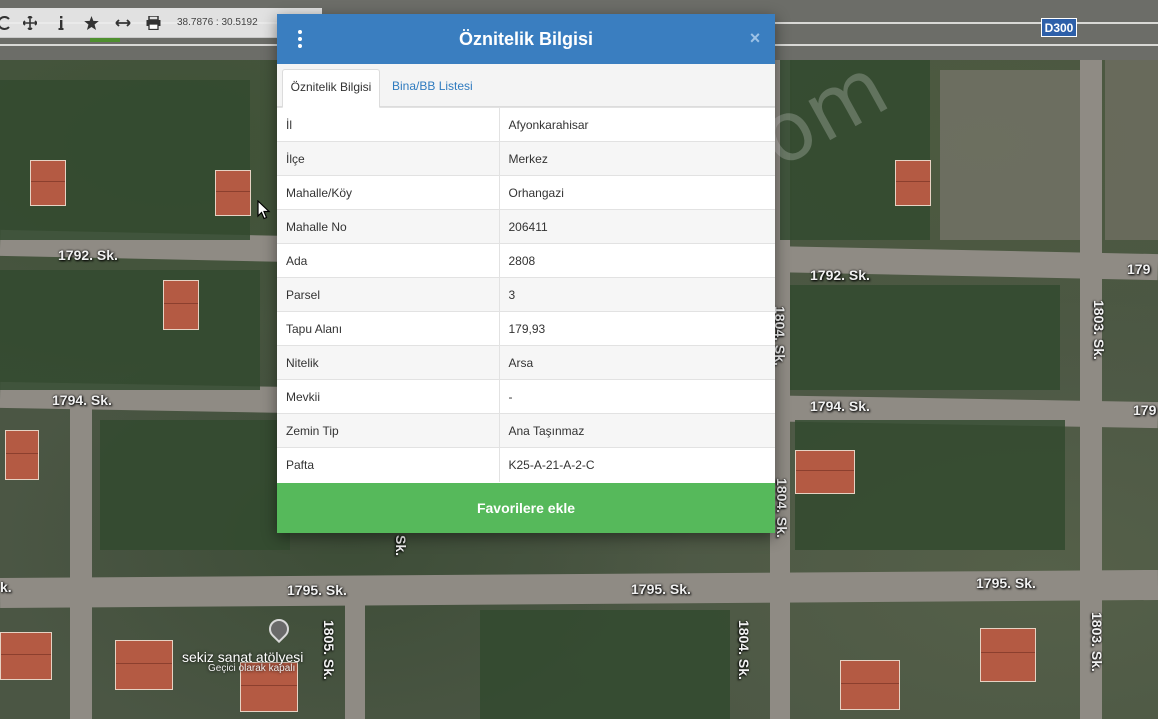 The image size is (1158, 719). What do you see at coordinates (122, 23) in the screenshot?
I see `measure-icon` at bounding box center [122, 23].